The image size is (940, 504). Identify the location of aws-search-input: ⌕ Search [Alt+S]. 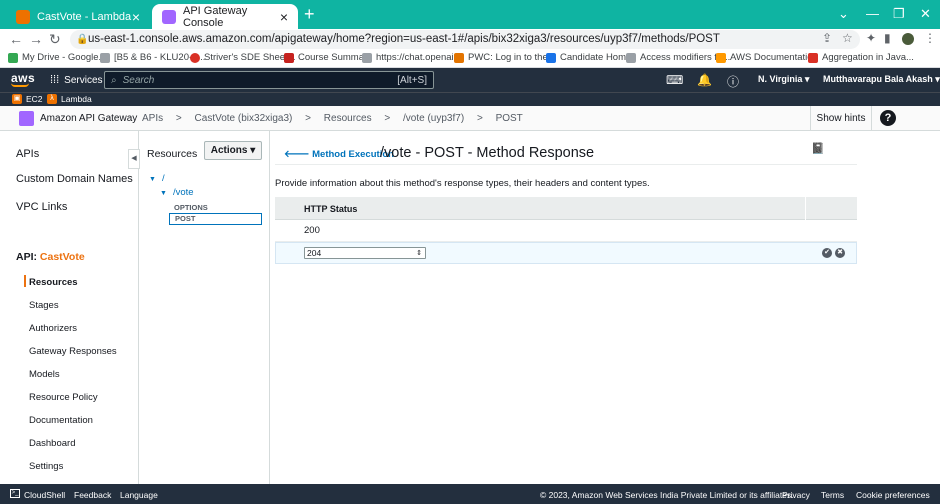
(269, 80).